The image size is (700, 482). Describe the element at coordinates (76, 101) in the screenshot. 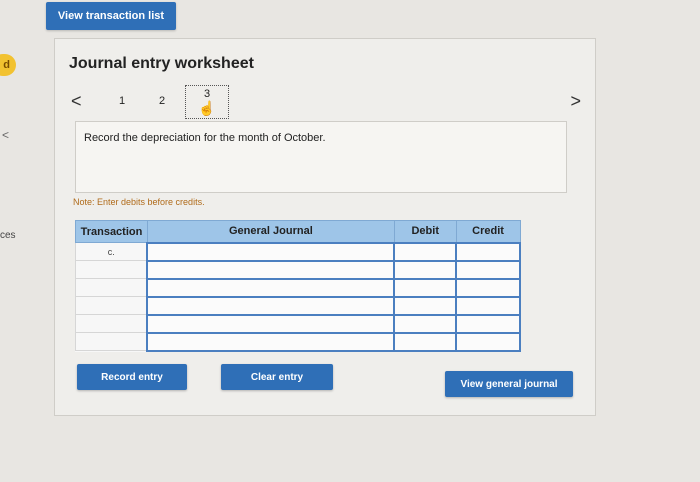

I see `prev-page-icon: <` at that location.